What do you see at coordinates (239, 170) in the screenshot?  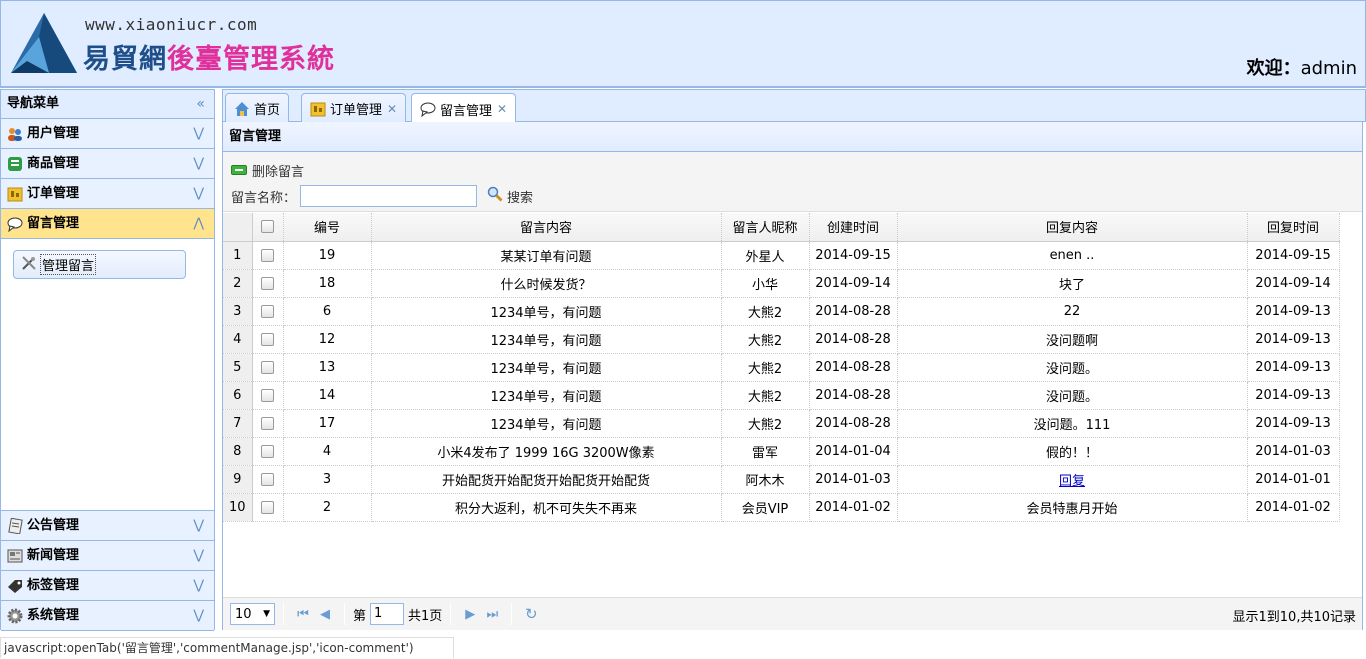 I see `delete-icon` at bounding box center [239, 170].